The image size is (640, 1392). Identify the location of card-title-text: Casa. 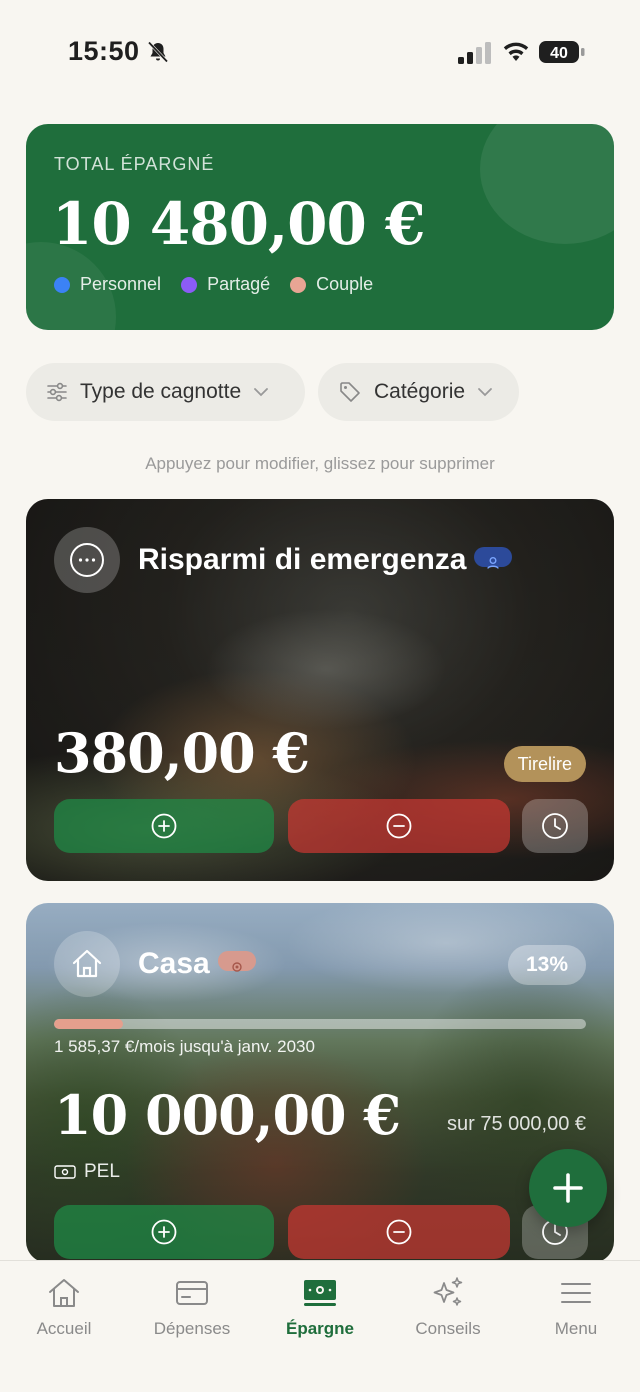
(174, 963).